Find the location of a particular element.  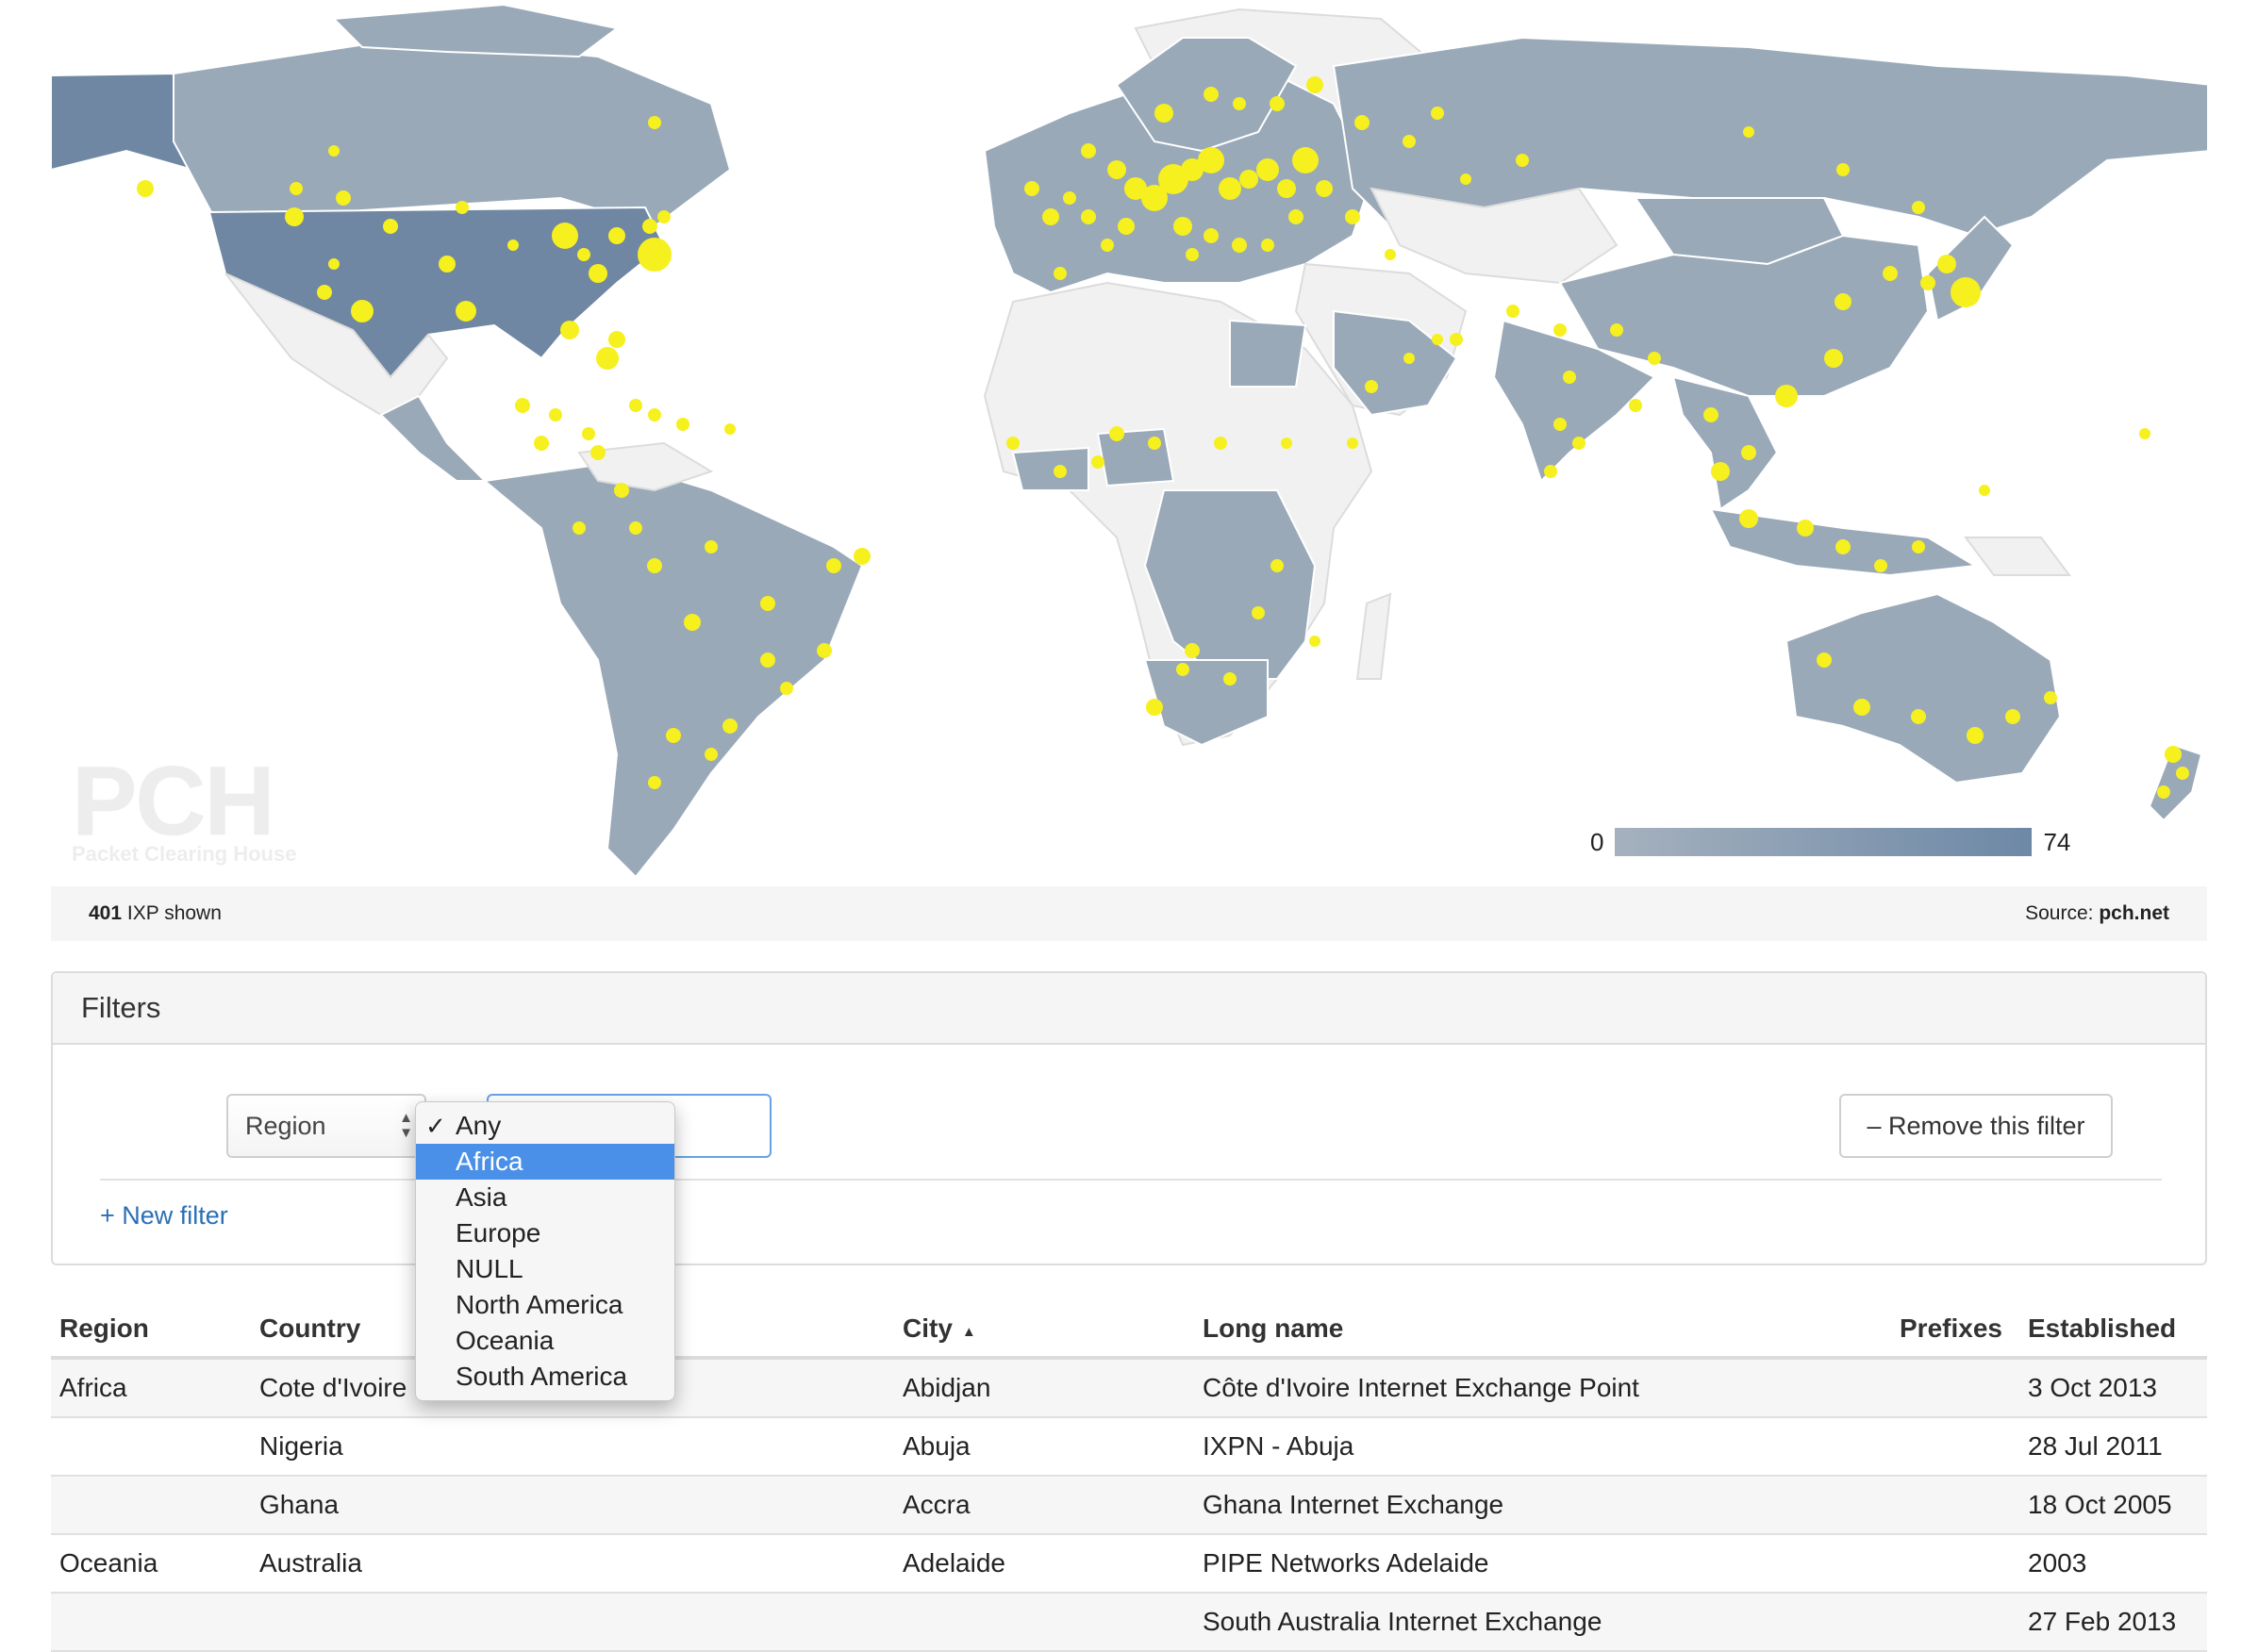

remove-filter-button: – Remove this filter is located at coordinates (1976, 1126).